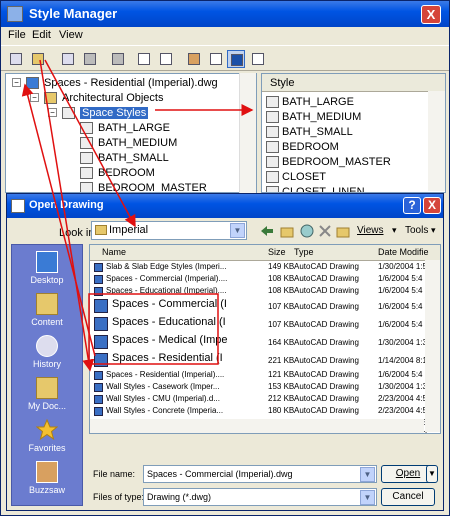 This screenshot has height=516, width=450. Describe the element at coordinates (277, 252) in the screenshot. I see `column-size: Size` at that location.